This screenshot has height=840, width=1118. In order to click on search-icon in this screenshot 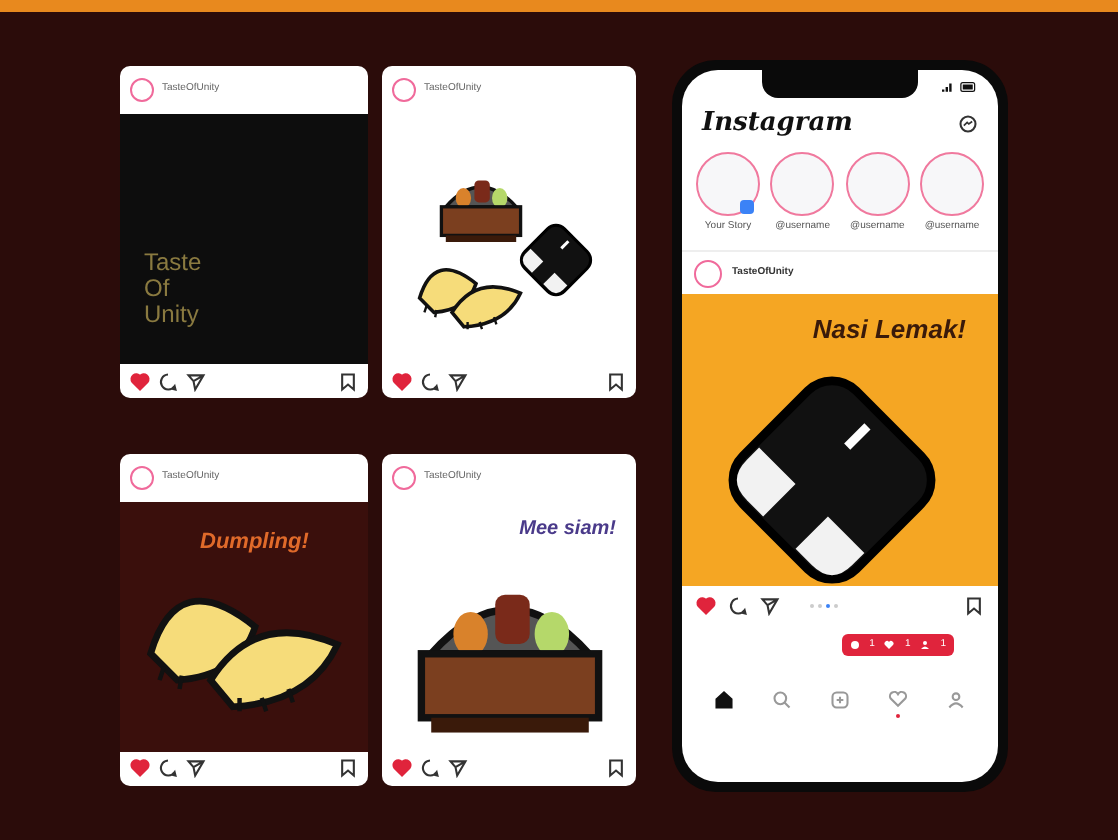, I will do `click(781, 700)`.